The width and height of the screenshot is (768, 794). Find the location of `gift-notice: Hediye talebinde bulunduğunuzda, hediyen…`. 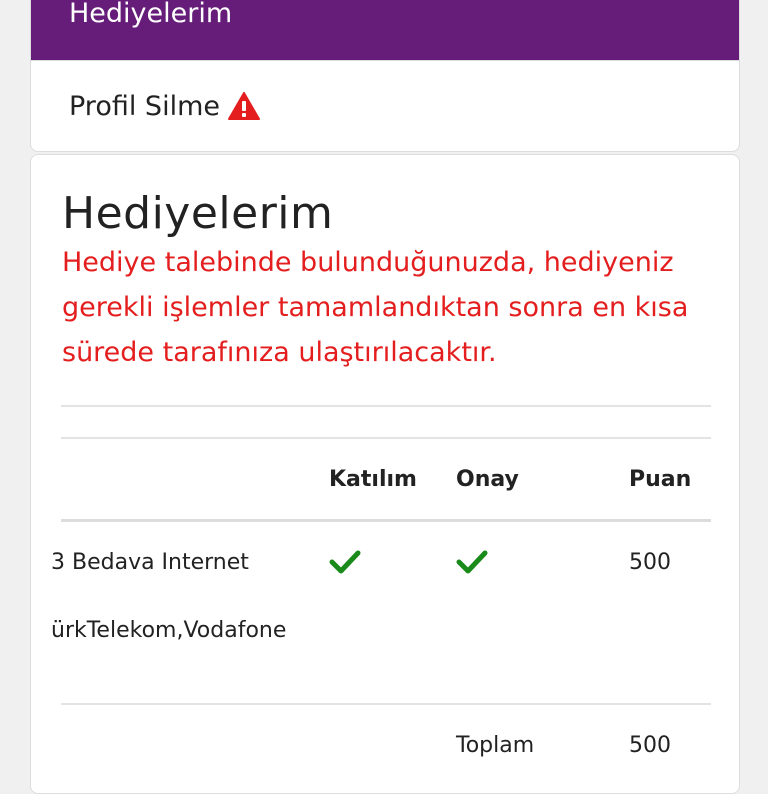

gift-notice: Hediye talebinde bulunduğunuzda, hediyen… is located at coordinates (375, 307).